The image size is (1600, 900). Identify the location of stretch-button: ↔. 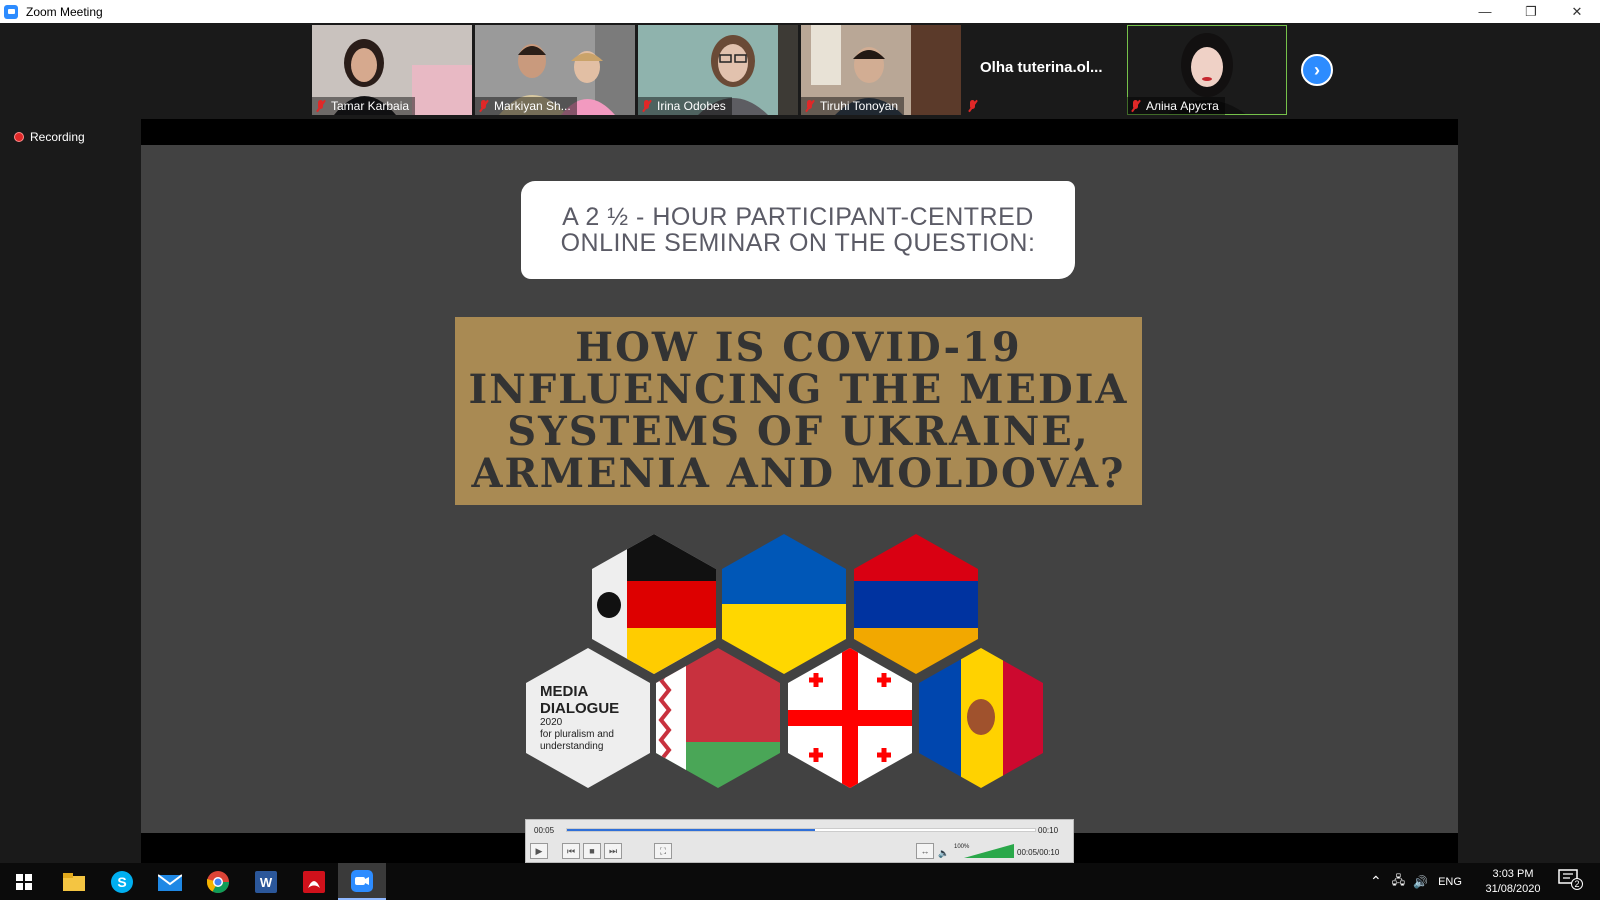
(925, 851).